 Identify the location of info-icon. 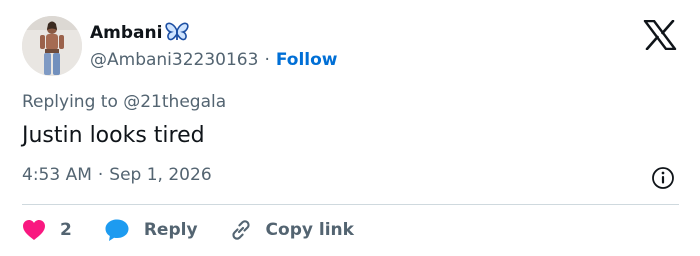
(663, 178).